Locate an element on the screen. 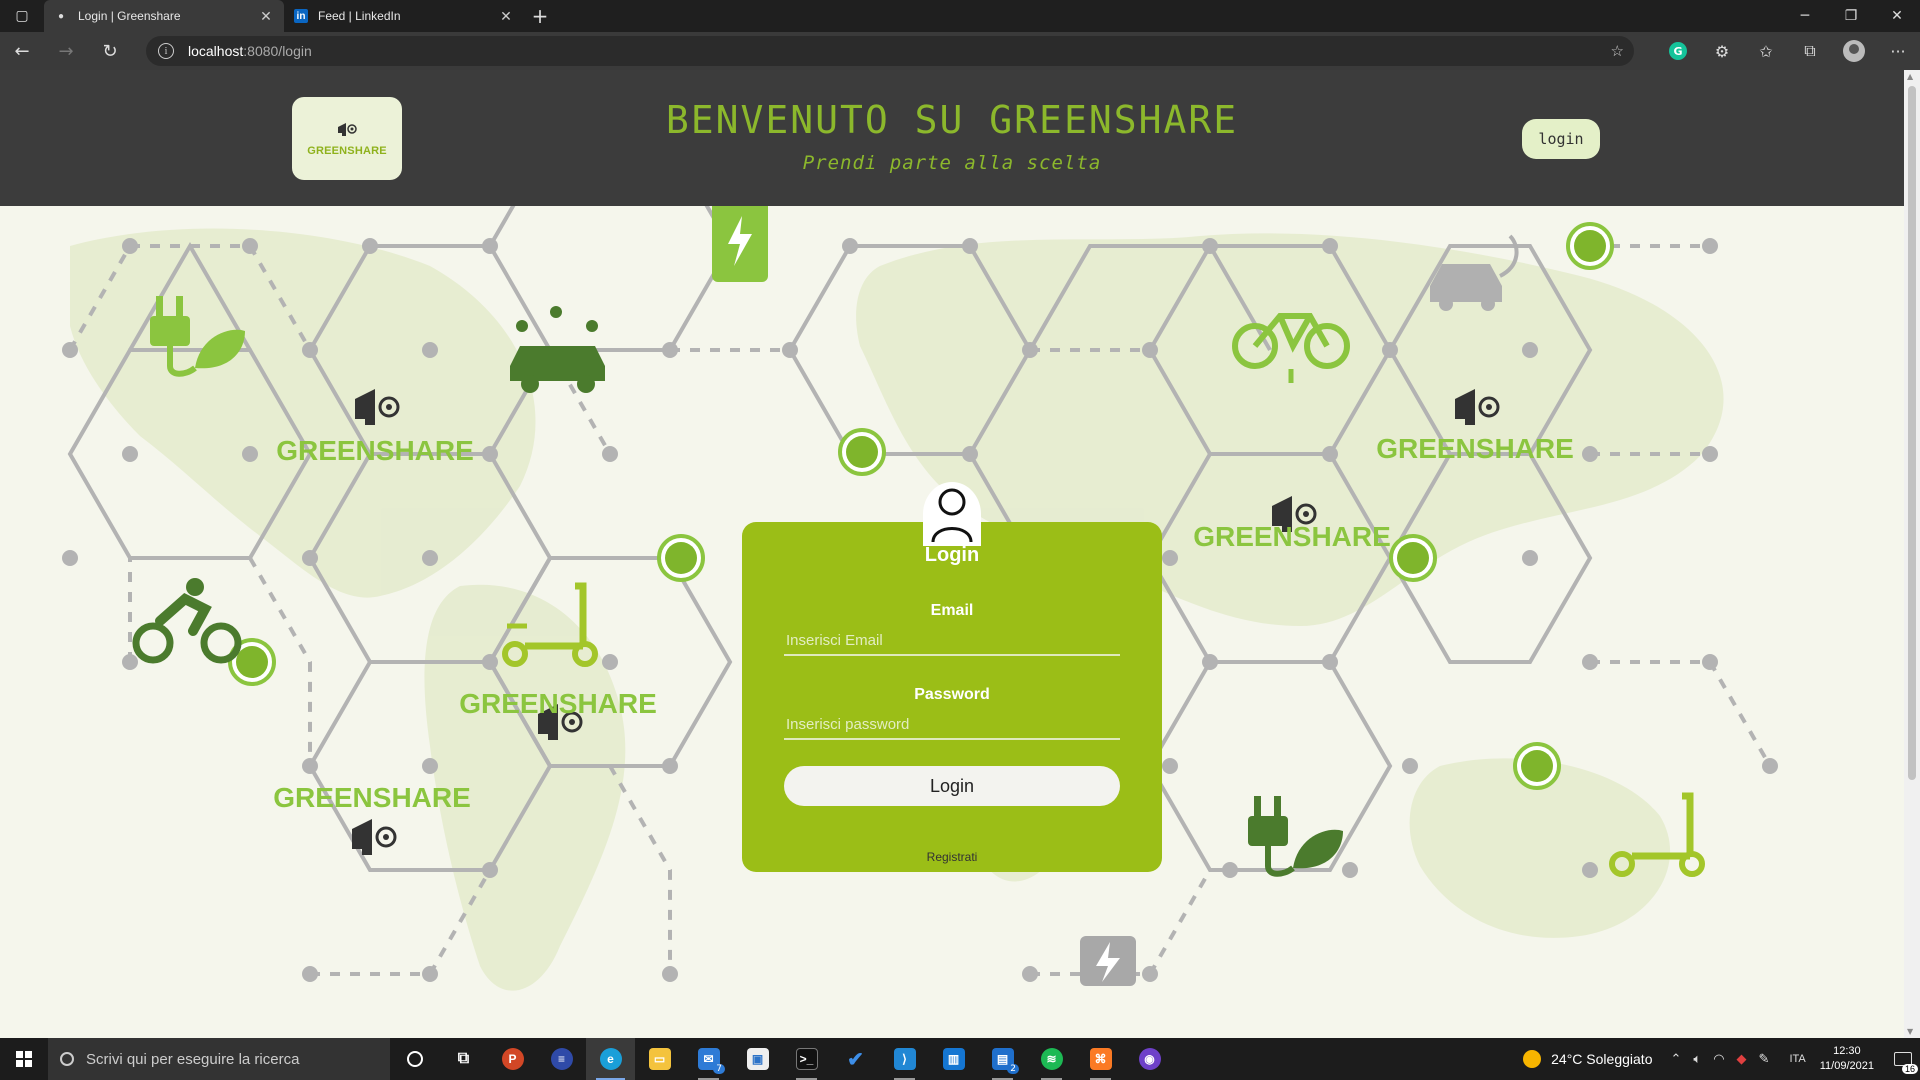  forward-icon: → is located at coordinates (66, 51).